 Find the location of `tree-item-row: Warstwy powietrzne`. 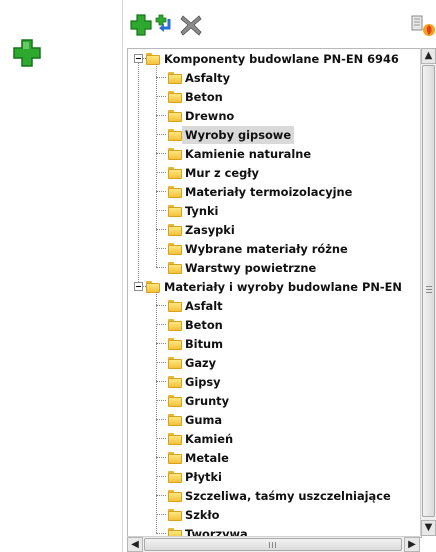

tree-item-row: Warstwy powietrzne is located at coordinates (274, 268).